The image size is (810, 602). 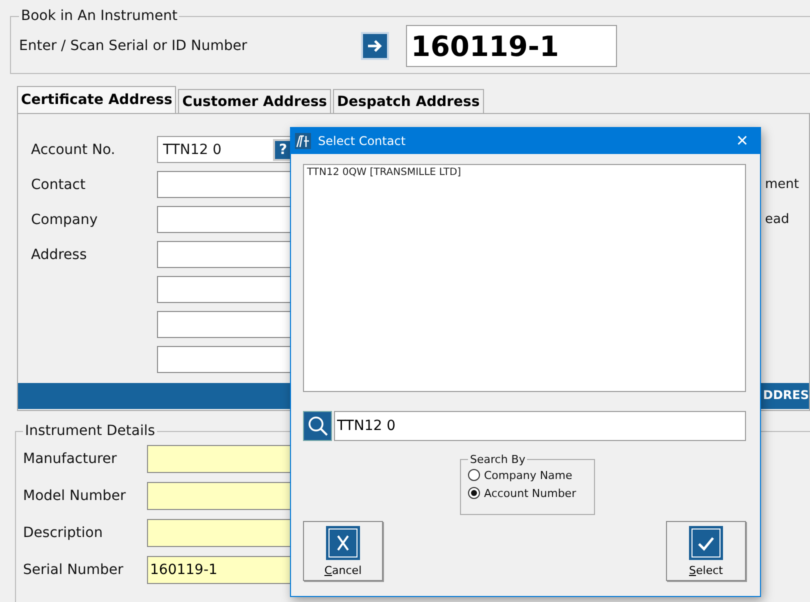 I want to click on search-button, so click(x=317, y=426).